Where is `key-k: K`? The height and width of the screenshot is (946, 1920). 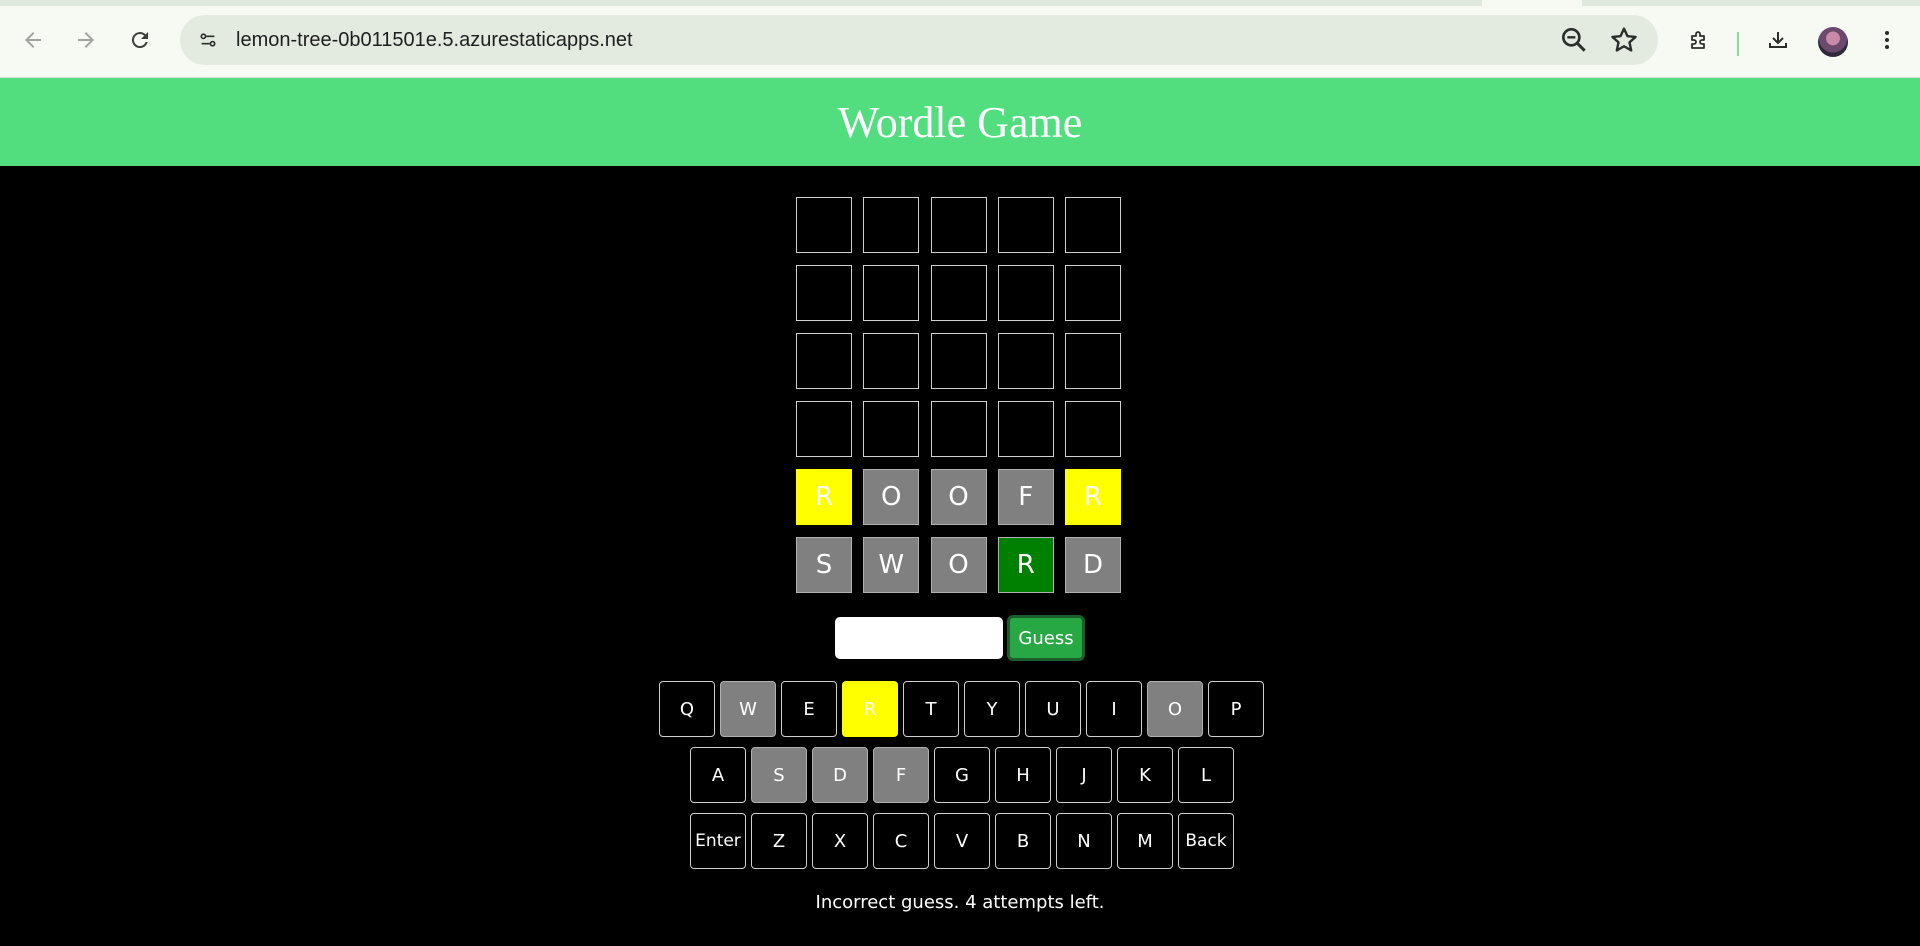 key-k: K is located at coordinates (1145, 775).